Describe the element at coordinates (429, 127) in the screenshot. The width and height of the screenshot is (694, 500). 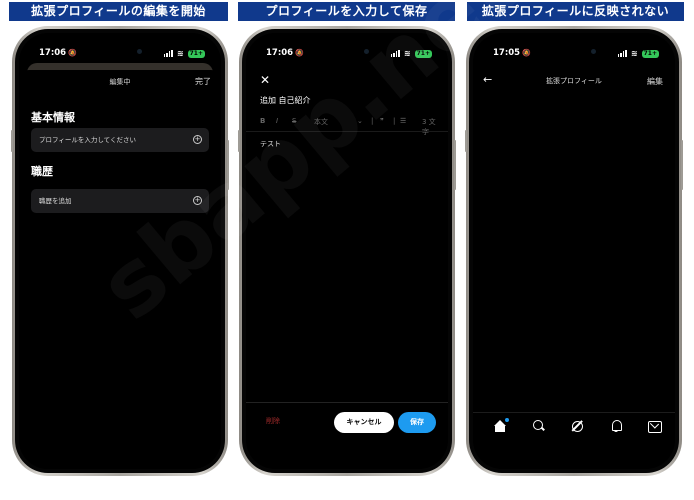
I see `char-count: 3 文字` at that location.